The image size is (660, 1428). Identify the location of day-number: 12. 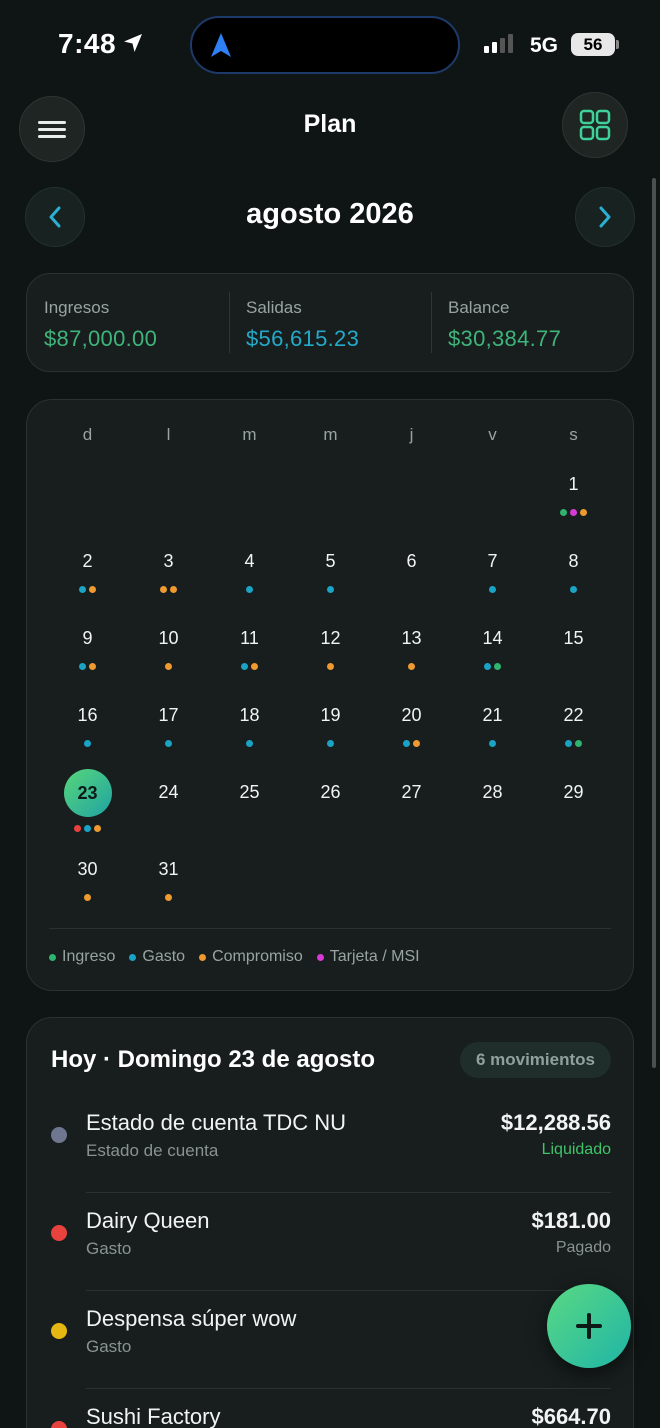
(330, 638).